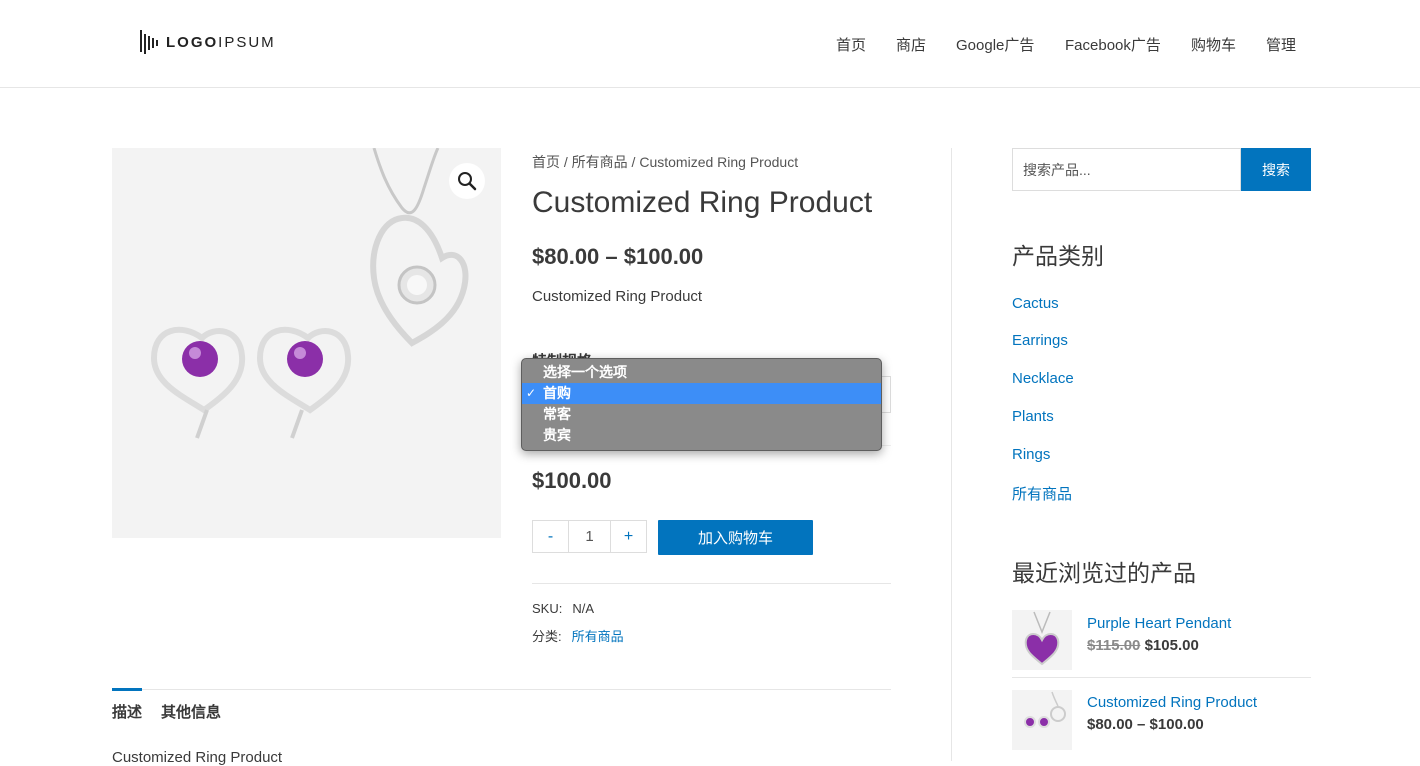  I want to click on nav-cart: 购物车, so click(1213, 44).